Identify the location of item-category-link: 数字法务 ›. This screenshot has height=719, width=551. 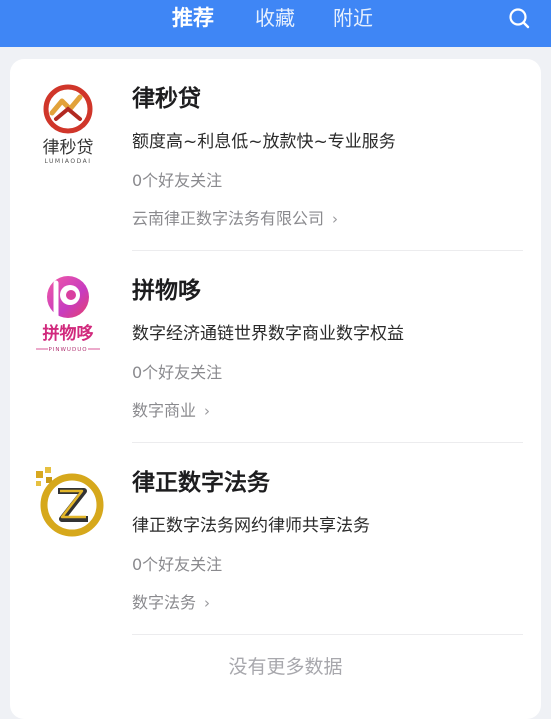
(171, 601).